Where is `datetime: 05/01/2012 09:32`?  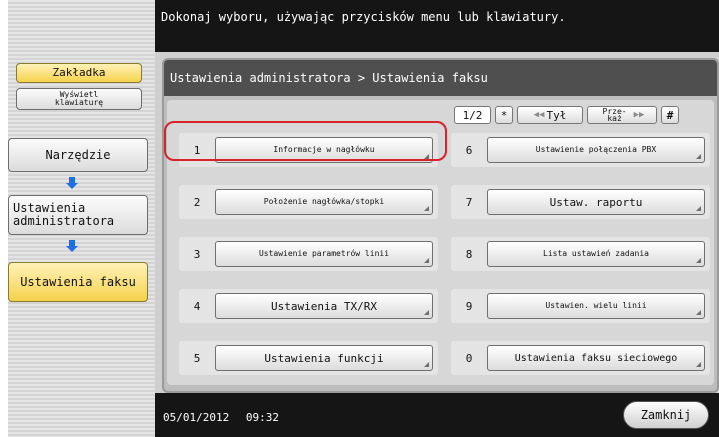
datetime: 05/01/2012 09:32 is located at coordinates (221, 417).